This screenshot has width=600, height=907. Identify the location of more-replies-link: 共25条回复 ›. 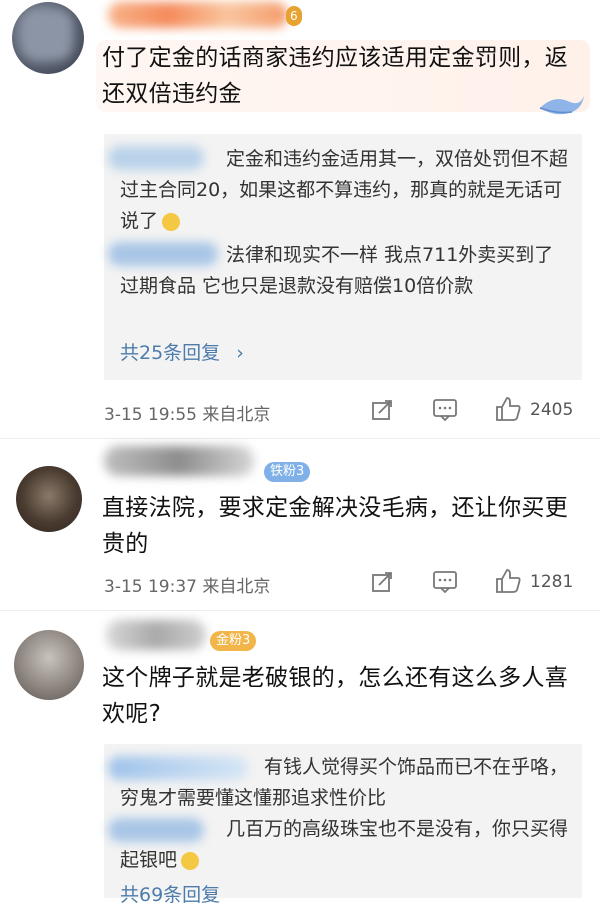
(182, 351).